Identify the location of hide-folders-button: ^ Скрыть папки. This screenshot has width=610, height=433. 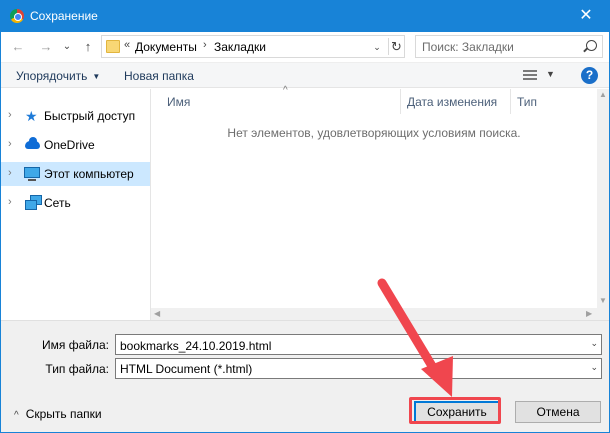
(58, 414).